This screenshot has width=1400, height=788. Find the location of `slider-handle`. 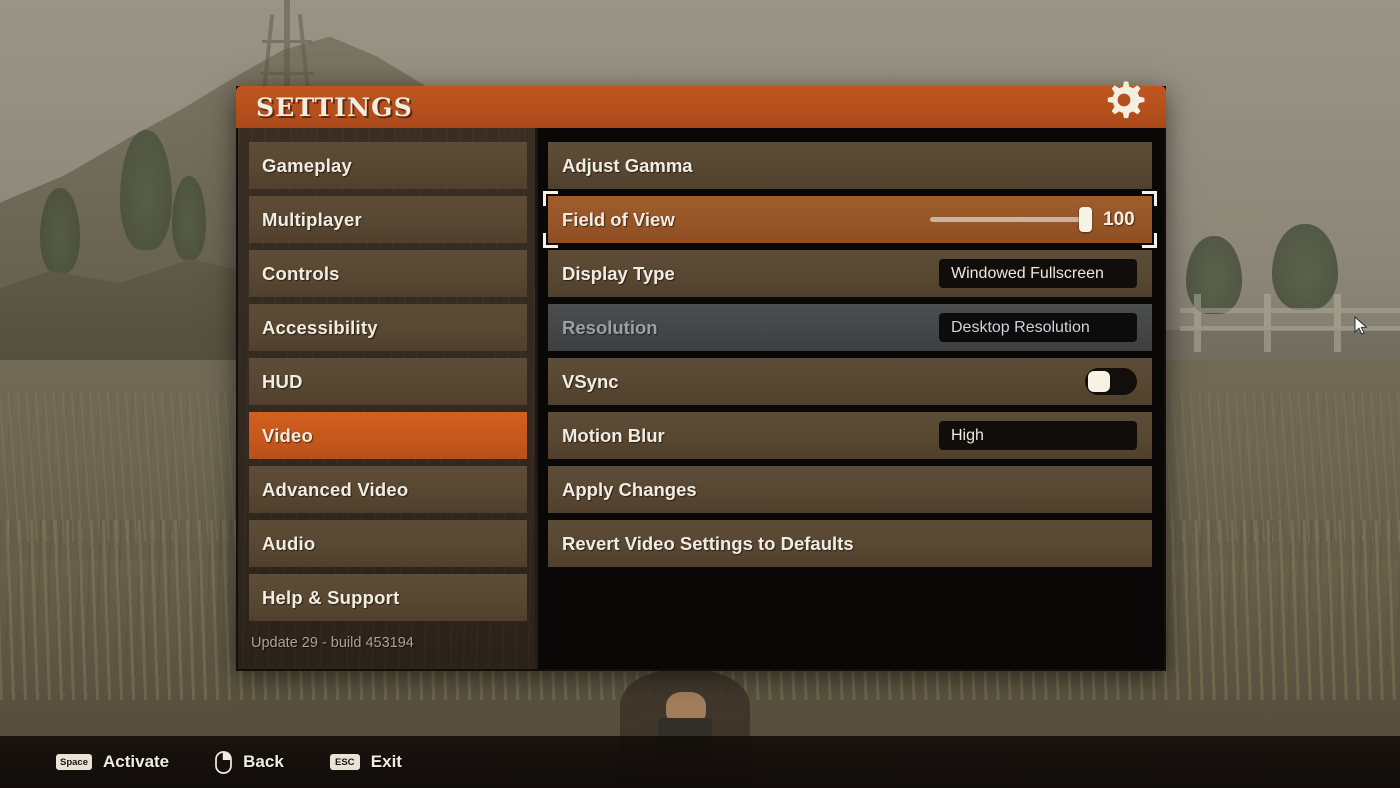

slider-handle is located at coordinates (1085, 219).